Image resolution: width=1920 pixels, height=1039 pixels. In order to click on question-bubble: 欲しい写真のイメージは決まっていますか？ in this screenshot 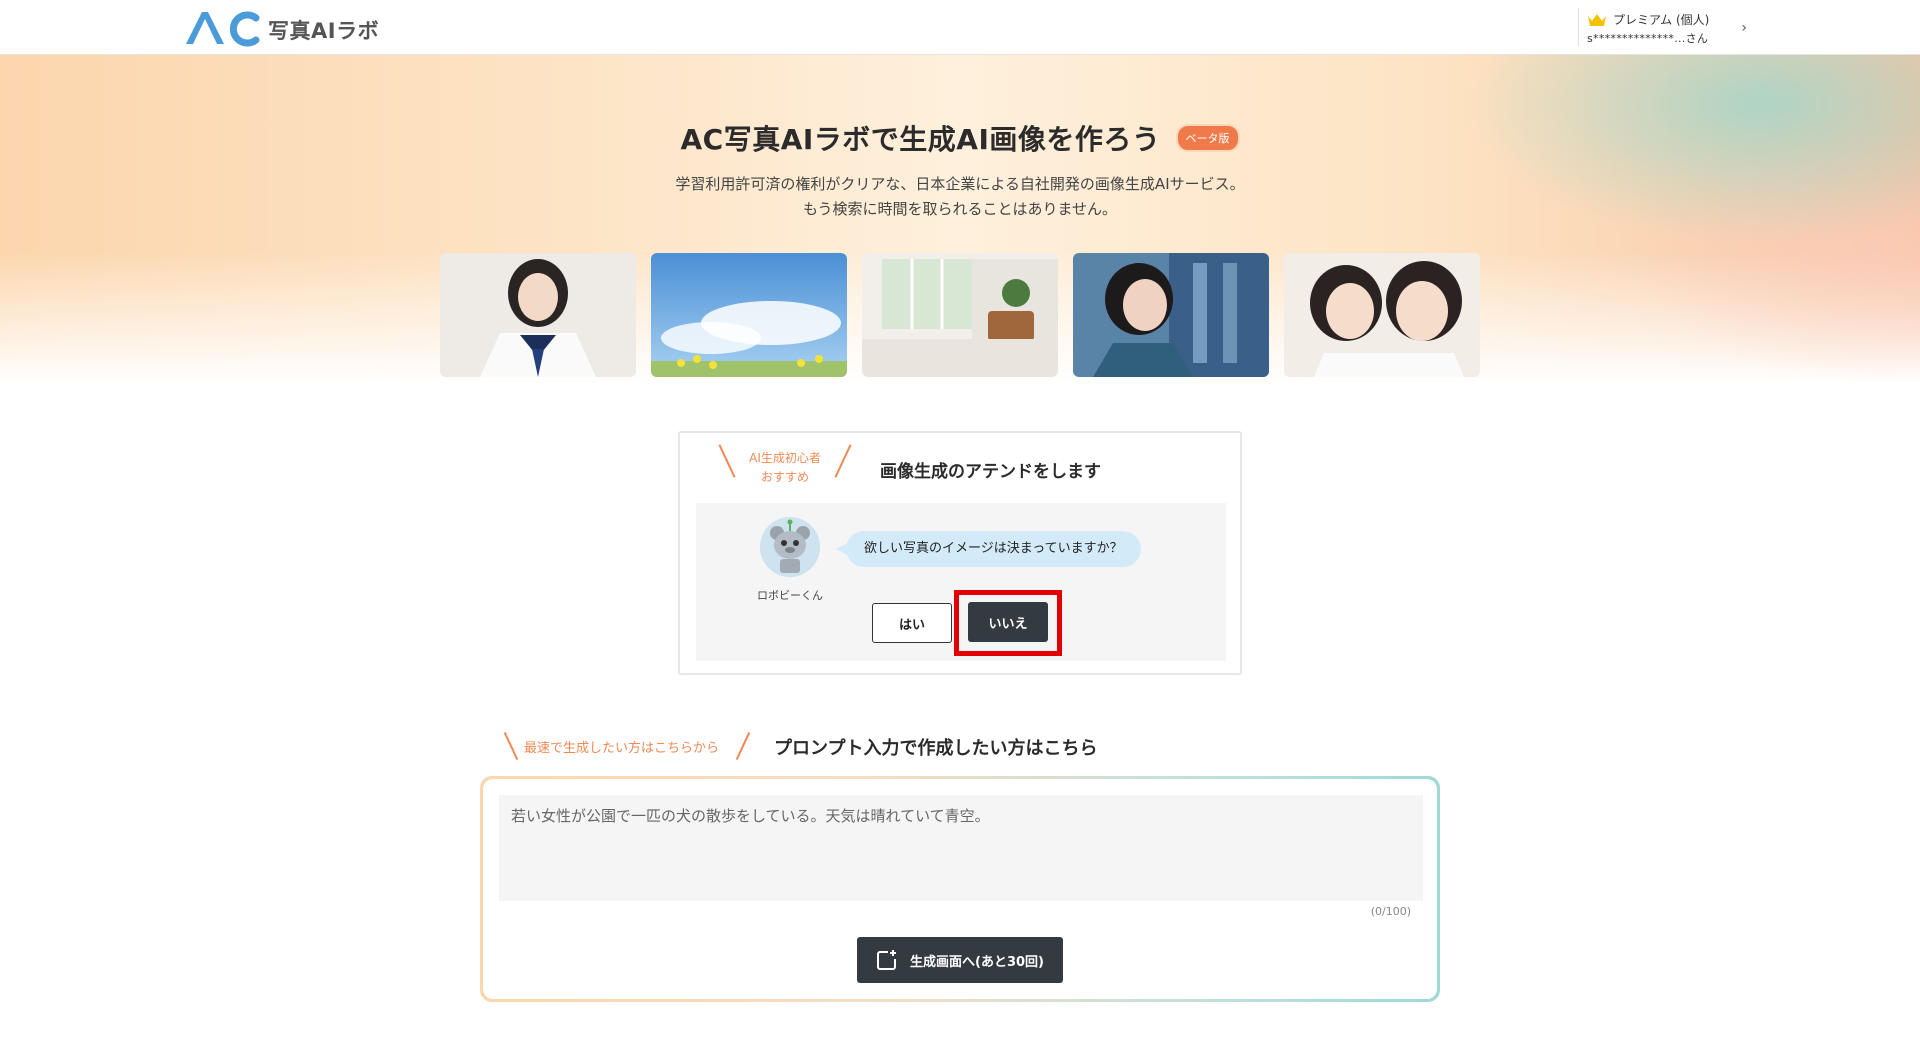, I will do `click(993, 549)`.